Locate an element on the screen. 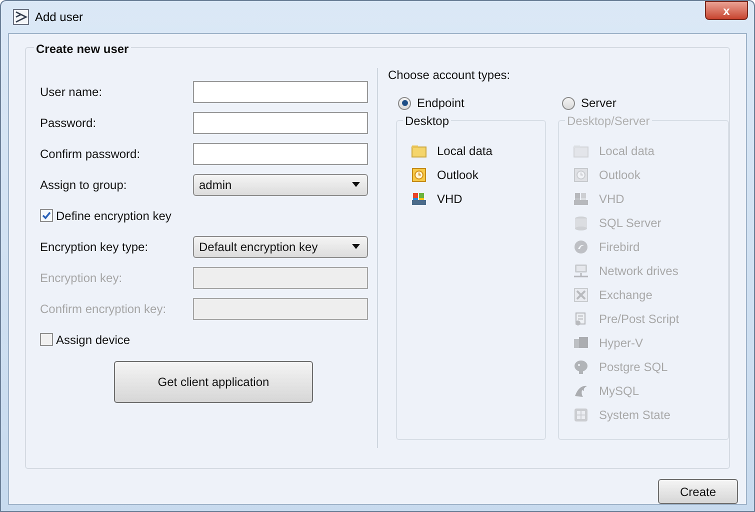 Image resolution: width=755 pixels, height=512 pixels. field-label: Encryption key type: is located at coordinates (95, 247).